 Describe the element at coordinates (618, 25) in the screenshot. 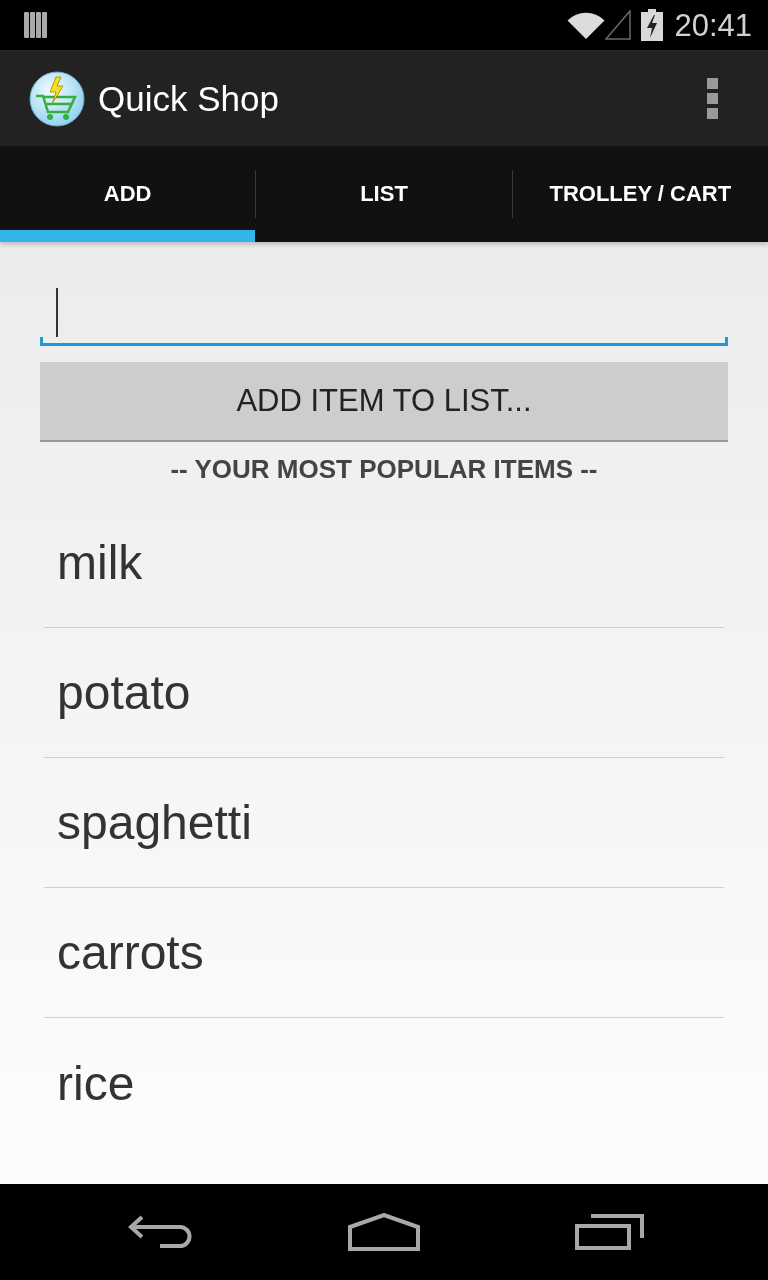

I see `signal-icon` at that location.